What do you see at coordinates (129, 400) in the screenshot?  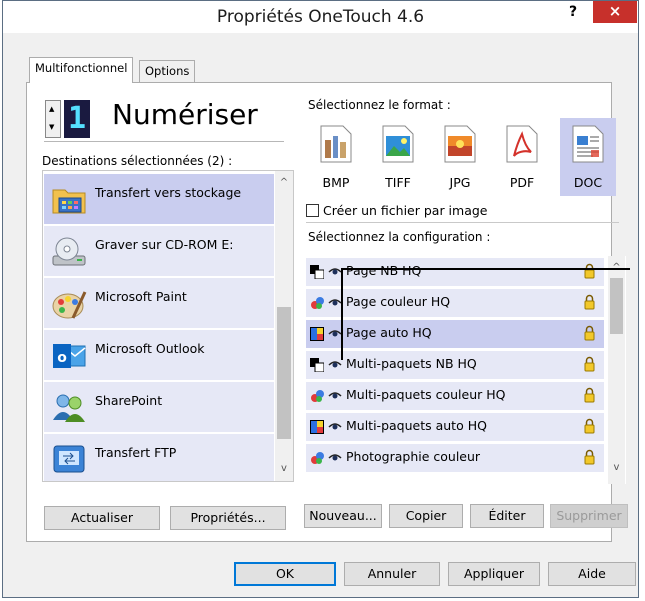 I see `destination-label: SharePoint` at bounding box center [129, 400].